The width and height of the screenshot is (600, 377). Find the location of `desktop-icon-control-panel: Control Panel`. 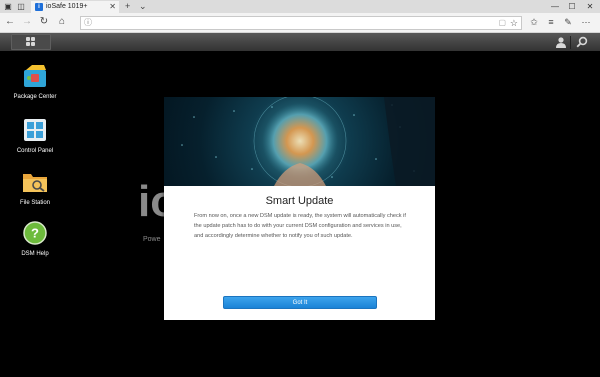

desktop-icon-control-panel: Control Panel is located at coordinates (35, 138).